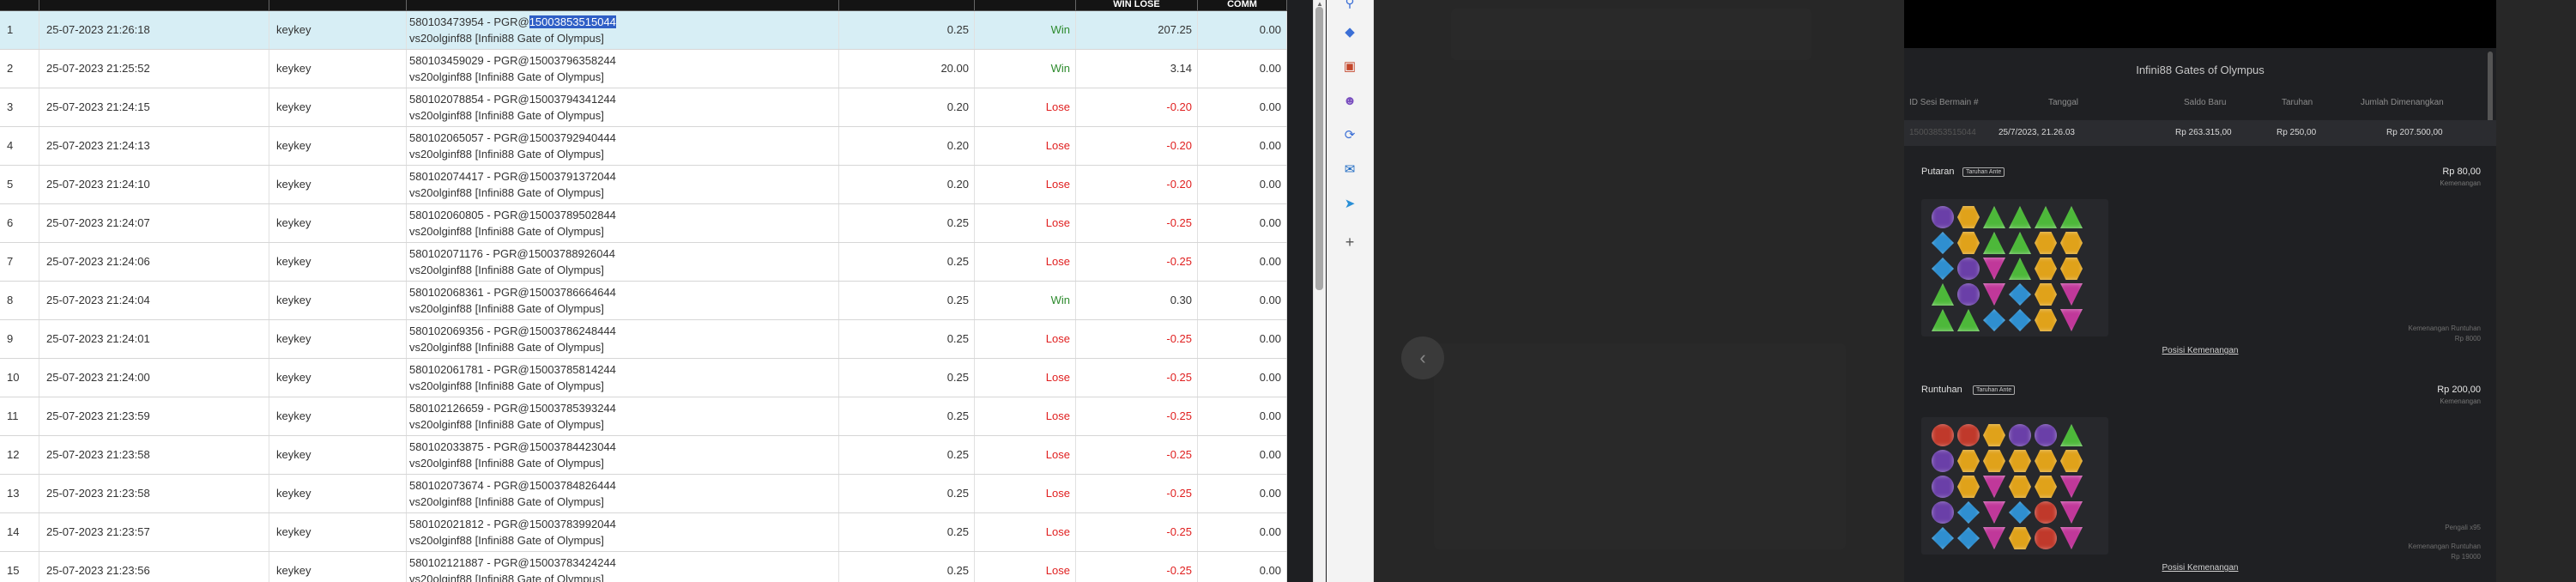 This screenshot has width=2576, height=582. Describe the element at coordinates (2200, 351) in the screenshot. I see `spin-win-position-link: Posisi Kemenangan` at that location.